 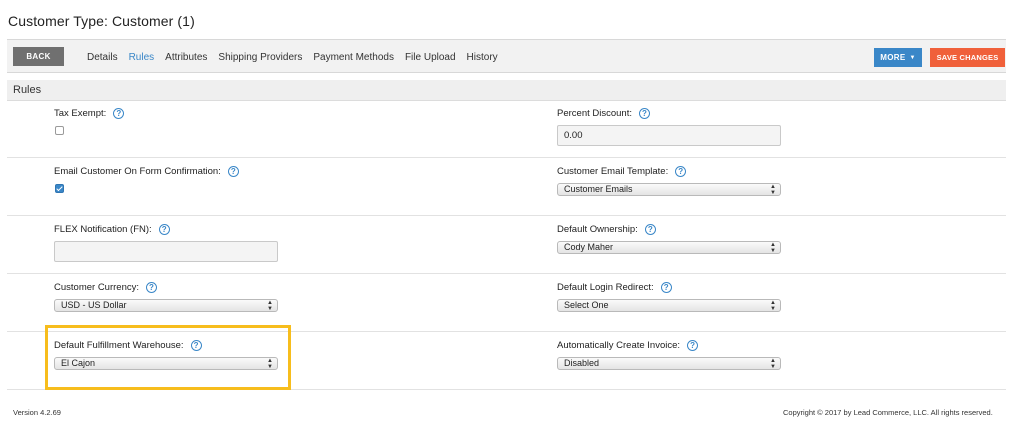 I want to click on auto-create-invoice-value: Disabled, so click(x=582, y=363).